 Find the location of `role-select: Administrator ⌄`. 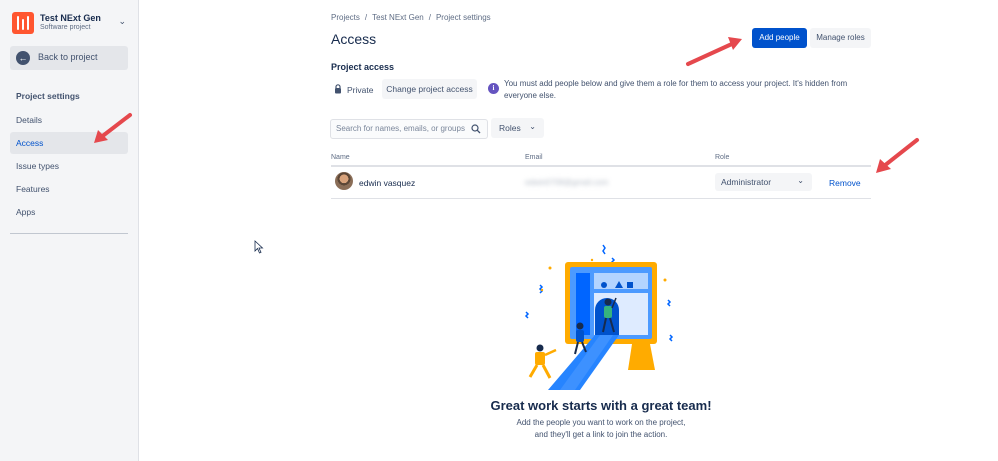

role-select: Administrator ⌄ is located at coordinates (763, 182).